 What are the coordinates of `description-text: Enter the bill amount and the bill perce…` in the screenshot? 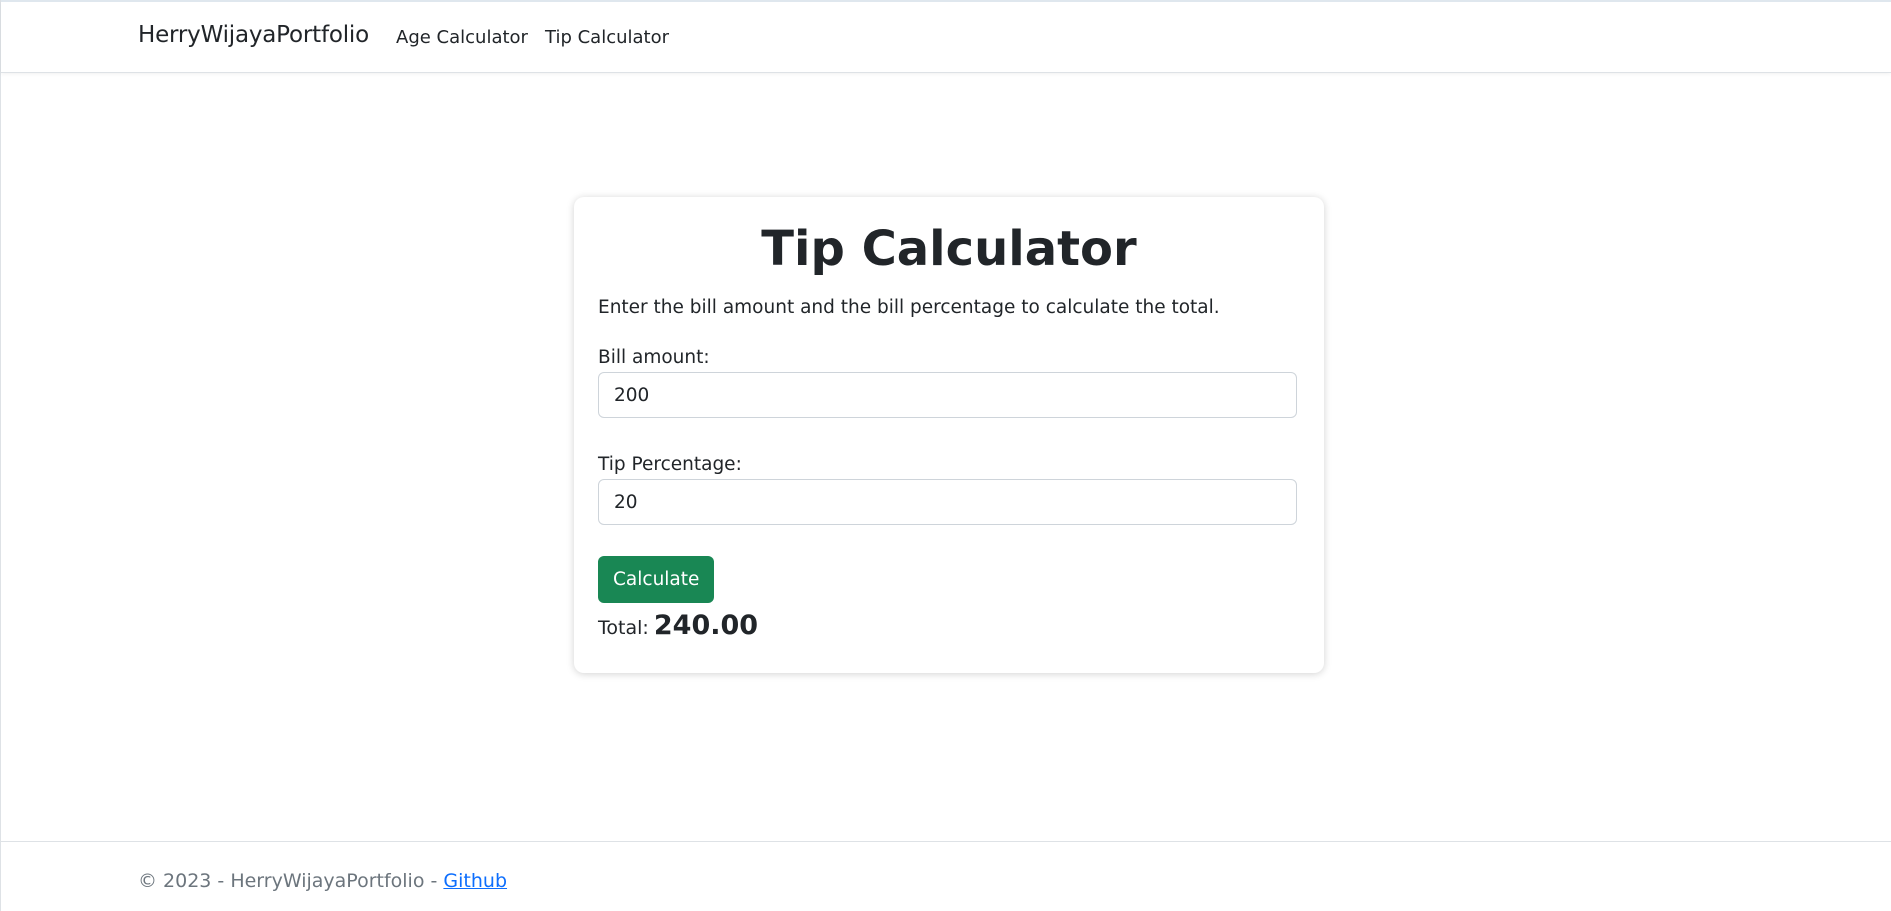 It's located at (909, 307).